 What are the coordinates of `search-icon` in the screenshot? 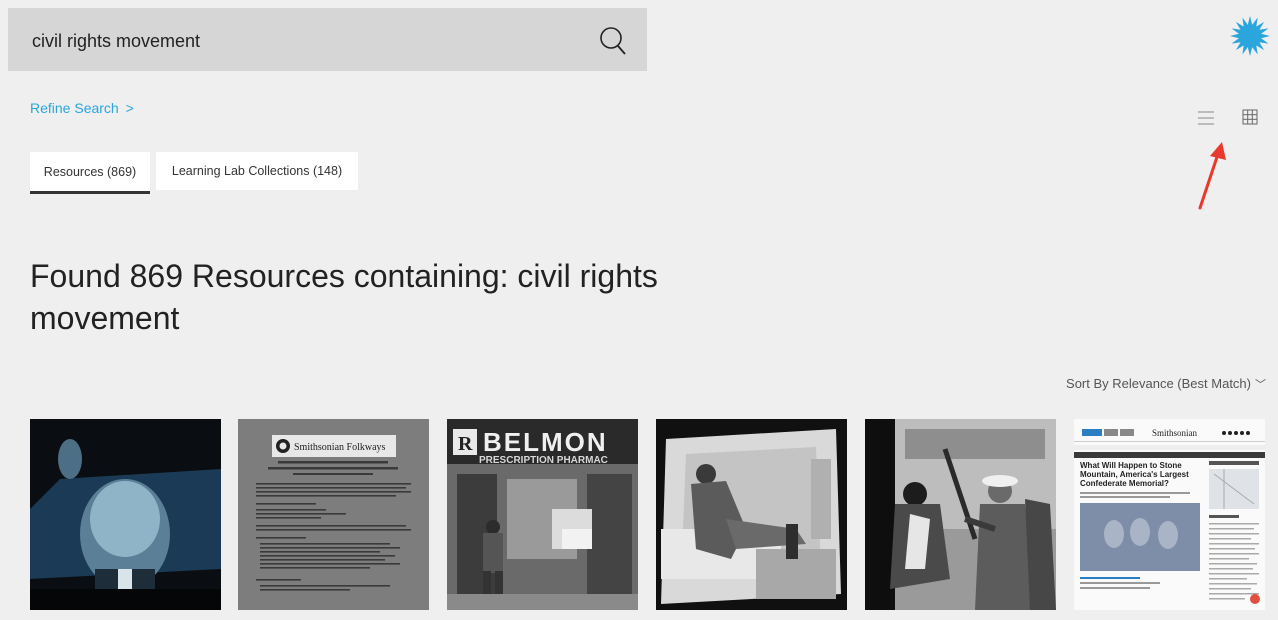 It's located at (613, 41).